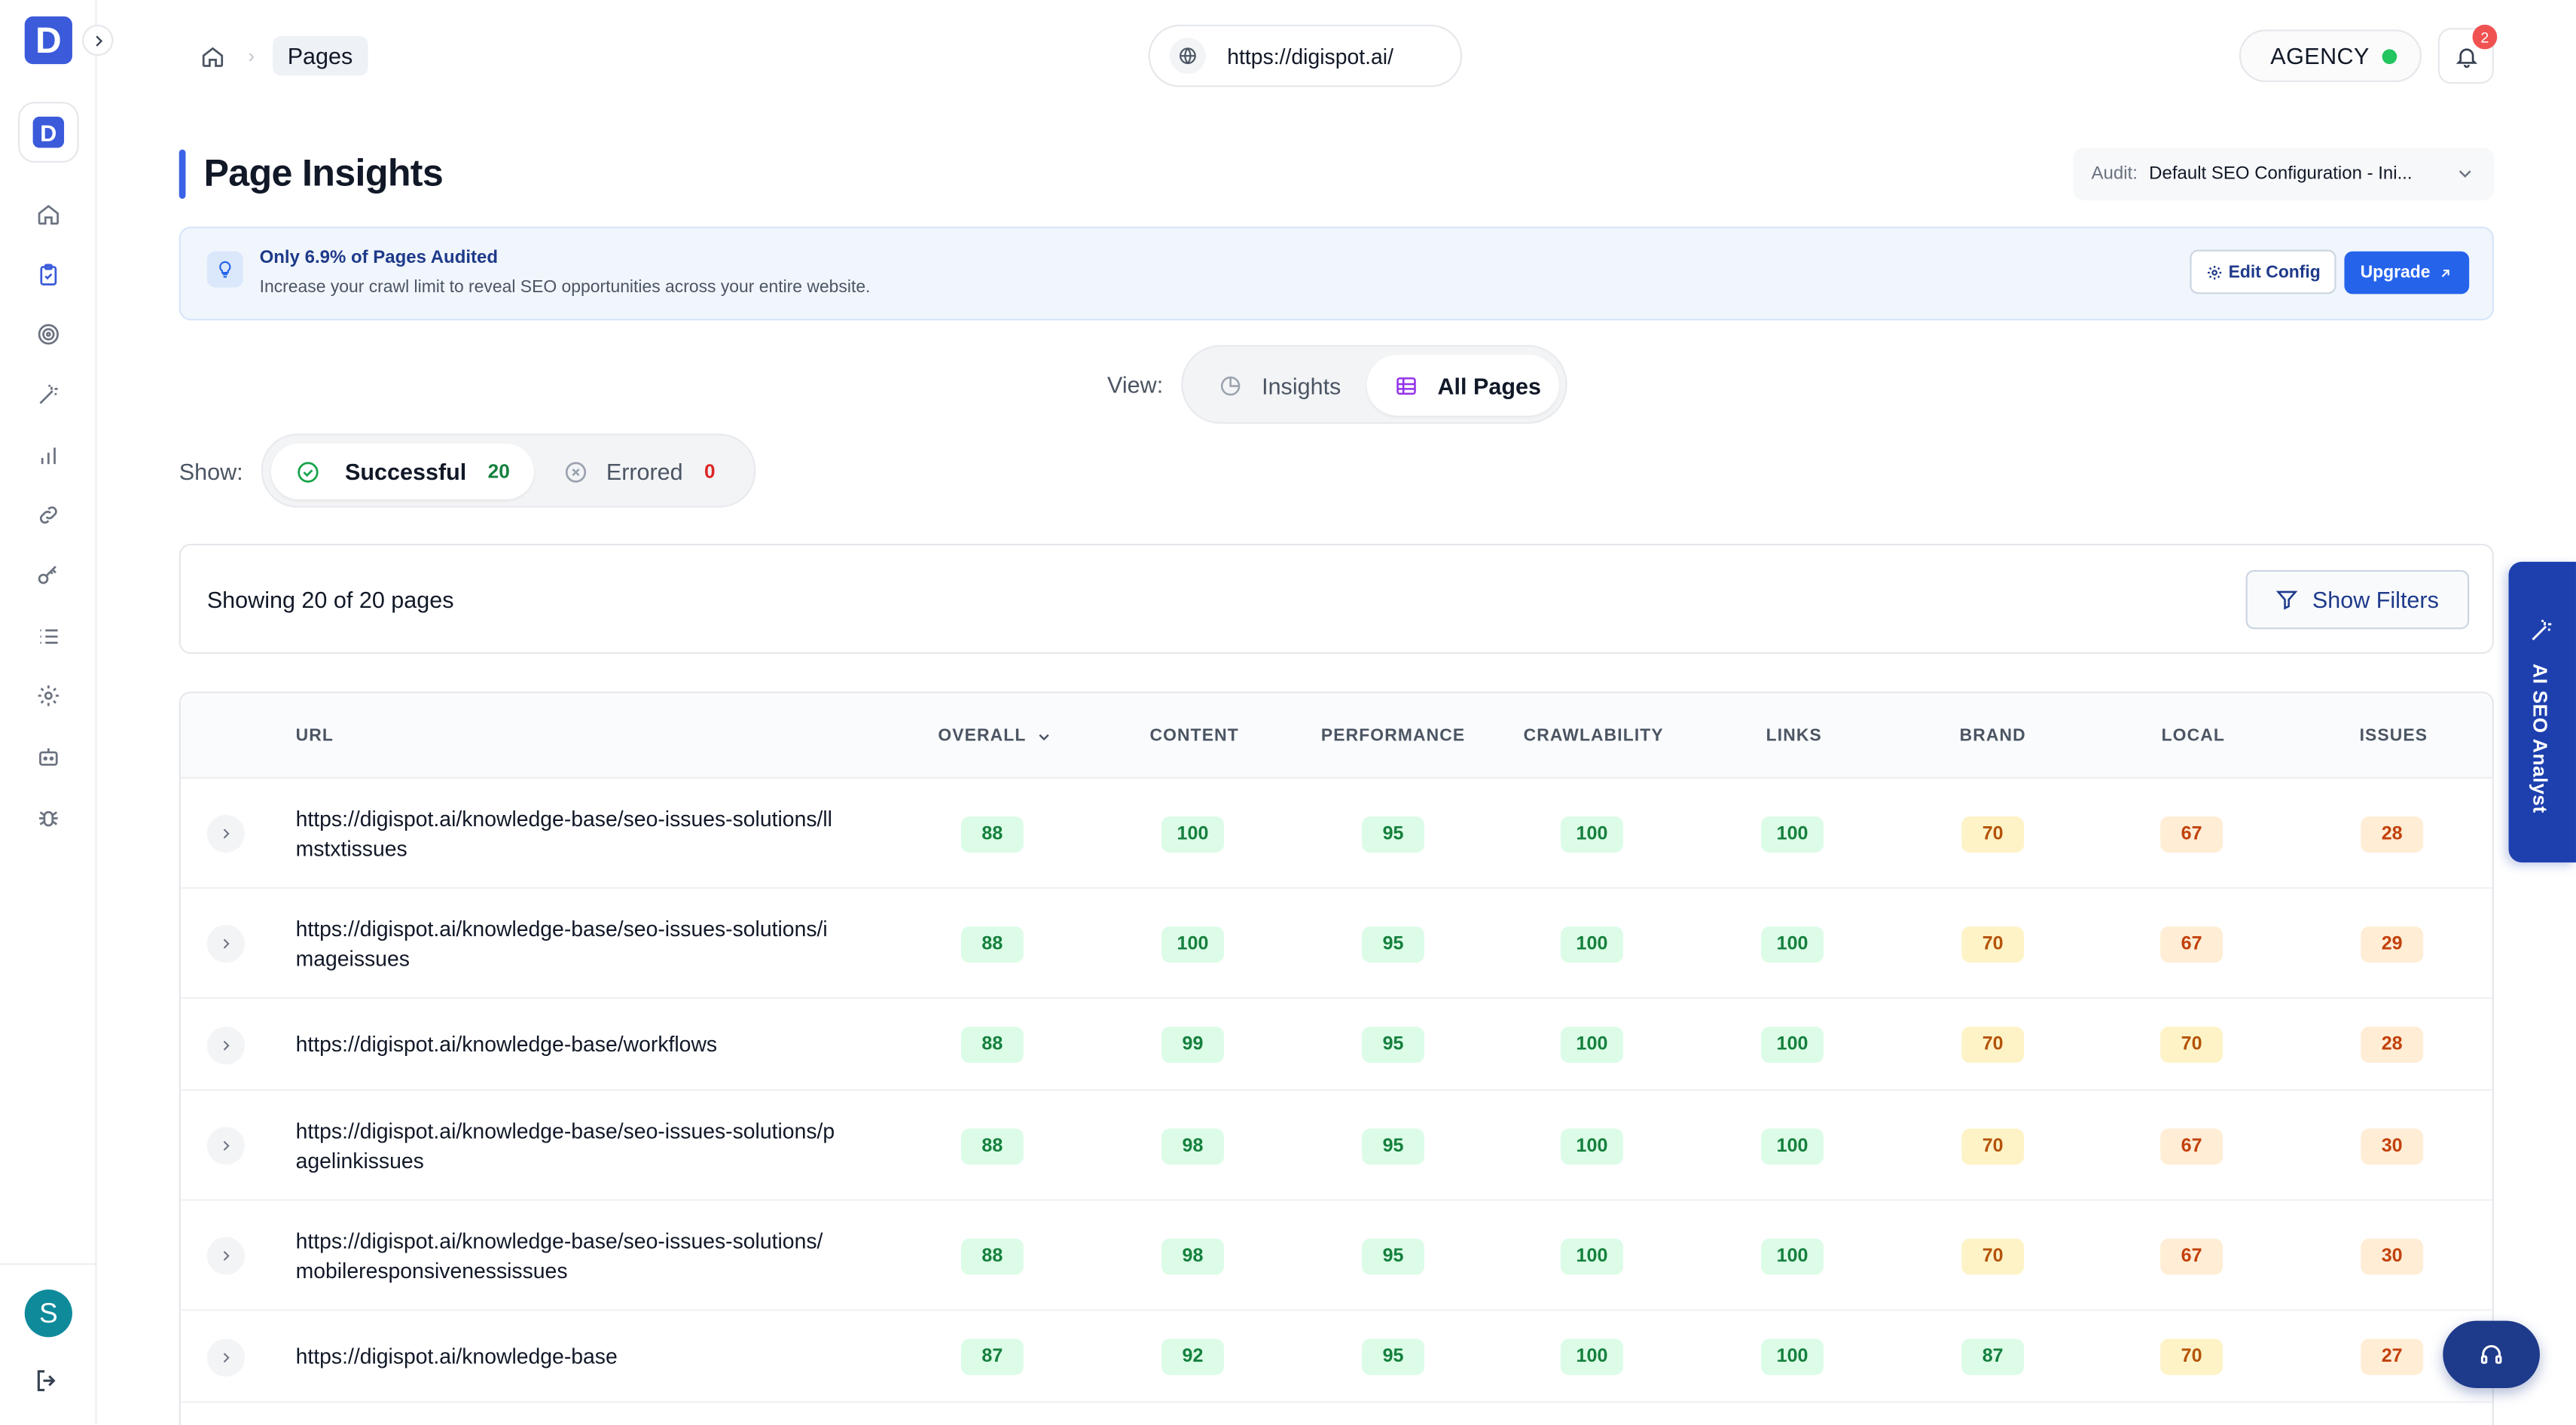 This screenshot has width=2576, height=1425. Describe the element at coordinates (995, 736) in the screenshot. I see `header-overall: OVERALL` at that location.